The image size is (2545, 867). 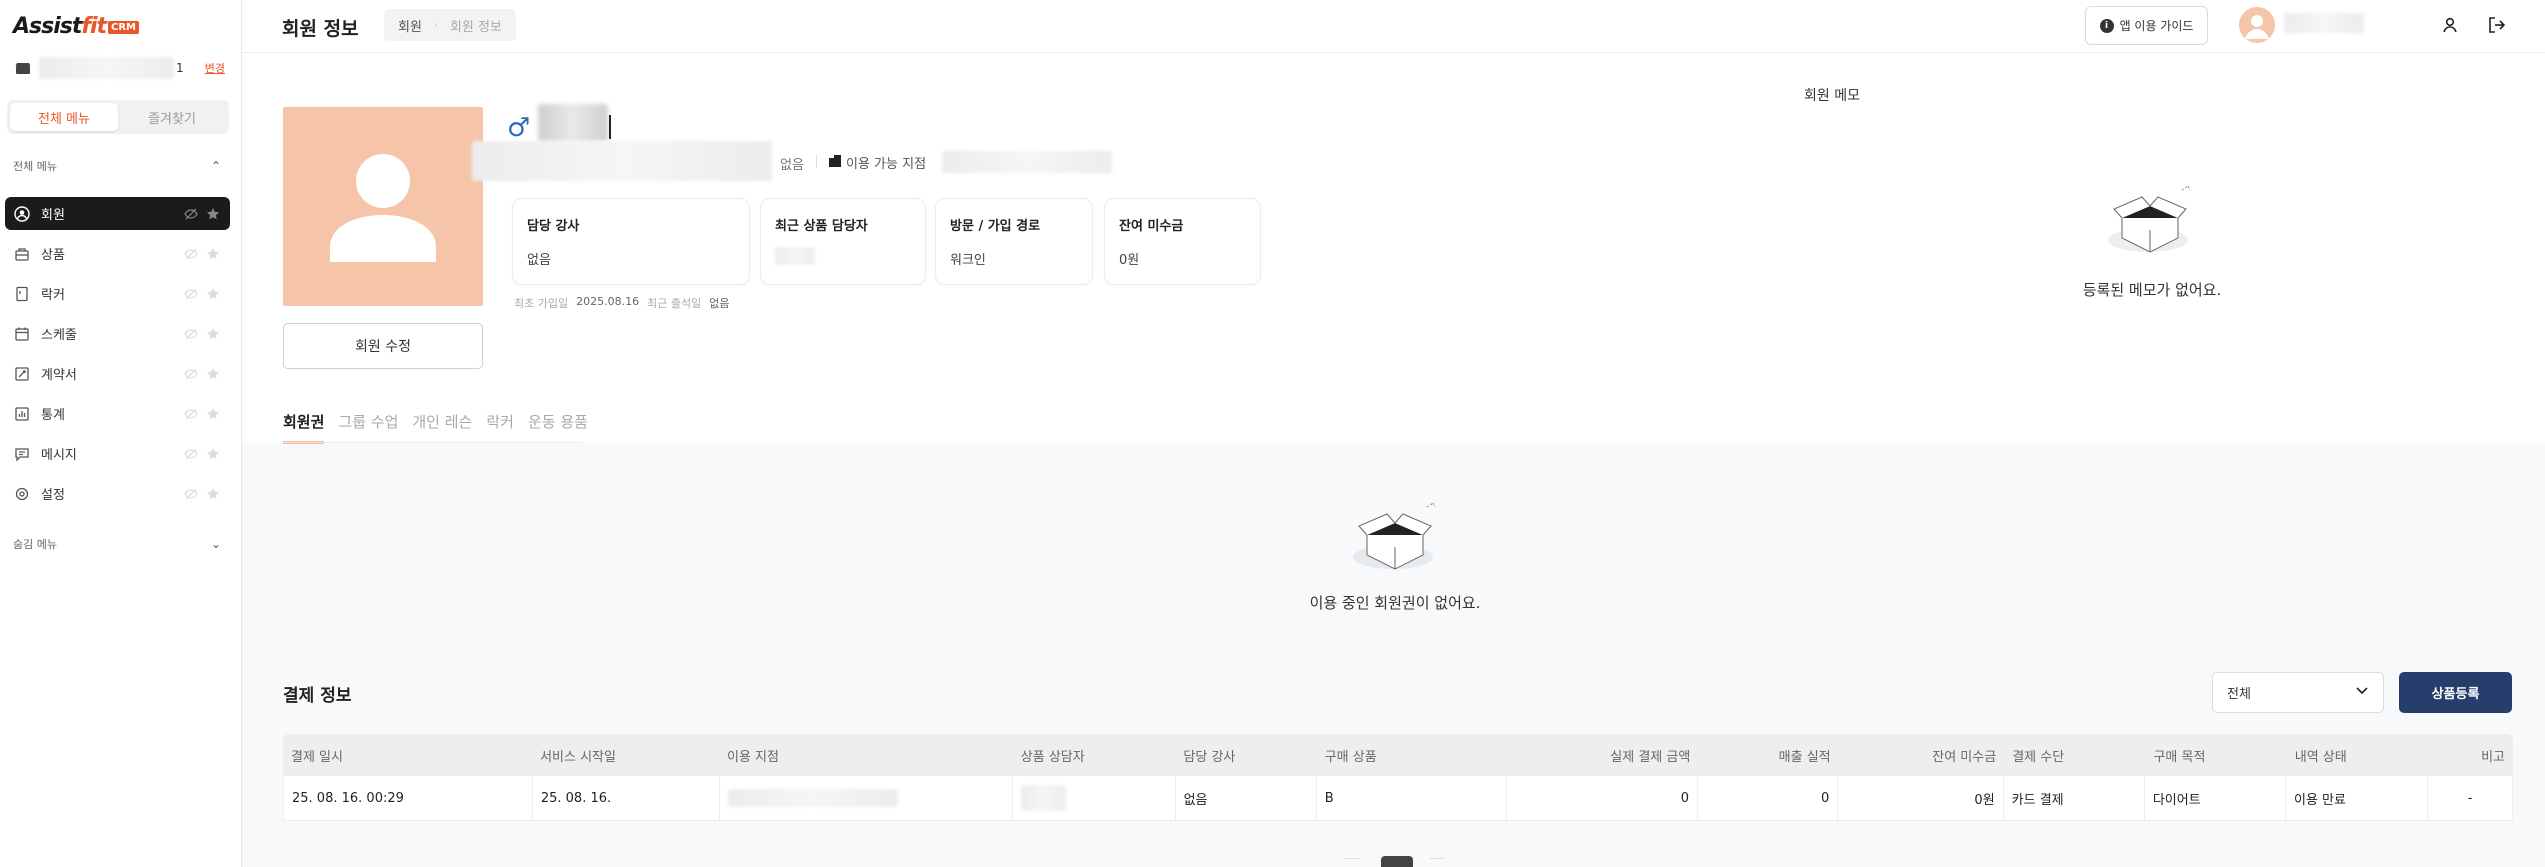 I want to click on member-tabs: 회원권 그룹 수업 개인 레슨 락커 운동 용품, so click(x=435, y=425).